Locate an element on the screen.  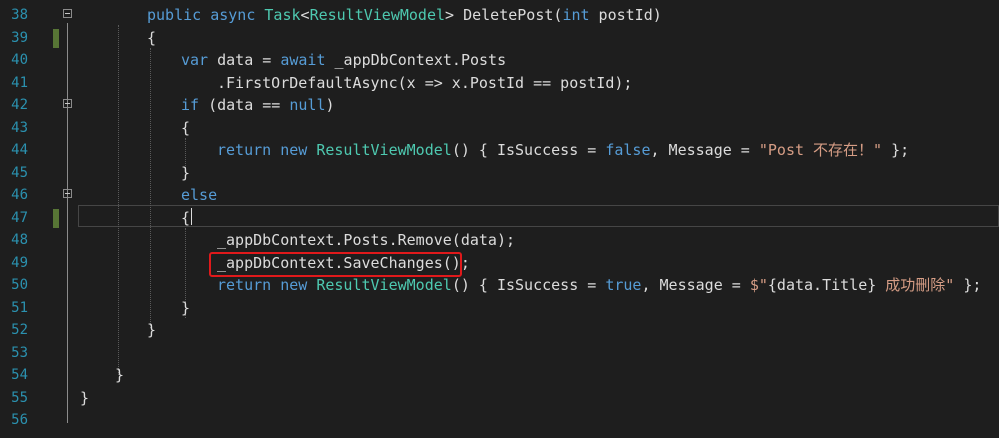
line-number: 55 is located at coordinates (19, 397).